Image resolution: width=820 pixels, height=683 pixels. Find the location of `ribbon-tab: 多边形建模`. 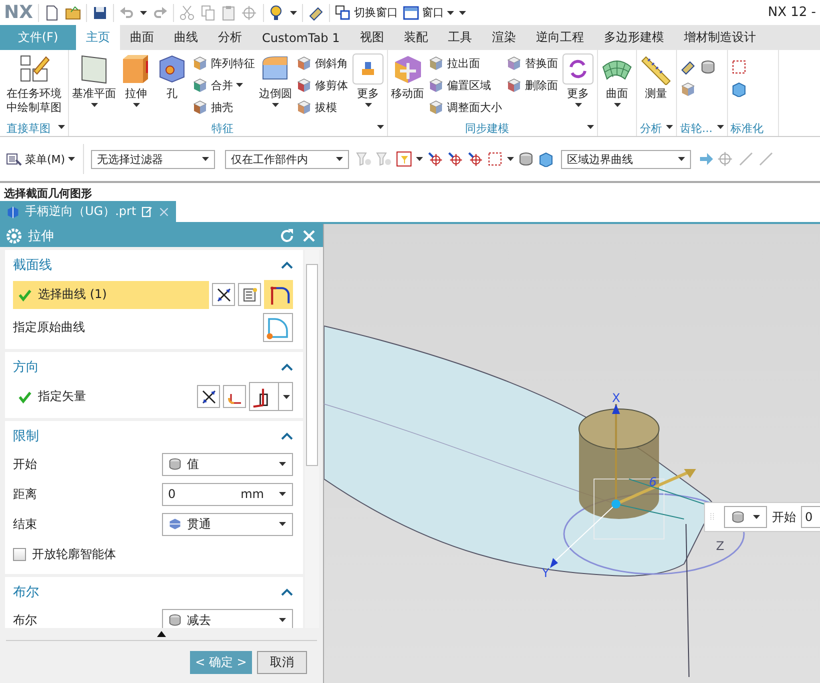

ribbon-tab: 多边形建模 is located at coordinates (634, 37).